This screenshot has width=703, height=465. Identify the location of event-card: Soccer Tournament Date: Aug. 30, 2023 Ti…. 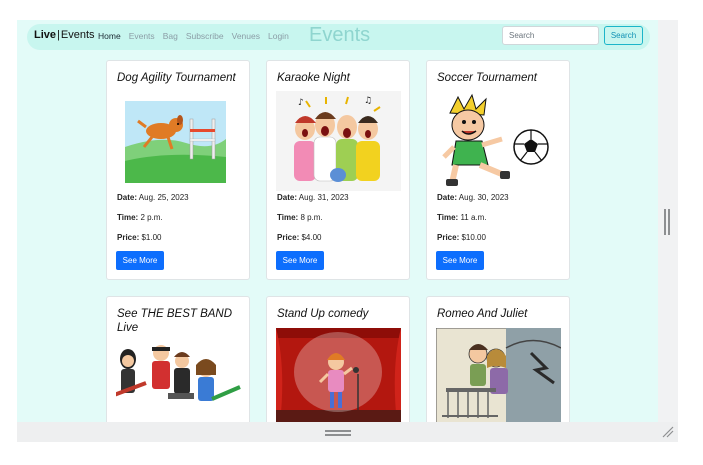
(498, 170).